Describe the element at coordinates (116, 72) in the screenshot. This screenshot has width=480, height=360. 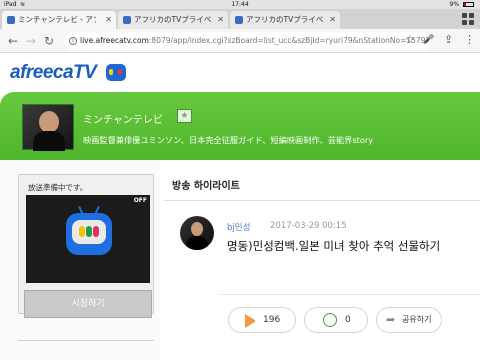
I see `tv-logo-icon` at that location.